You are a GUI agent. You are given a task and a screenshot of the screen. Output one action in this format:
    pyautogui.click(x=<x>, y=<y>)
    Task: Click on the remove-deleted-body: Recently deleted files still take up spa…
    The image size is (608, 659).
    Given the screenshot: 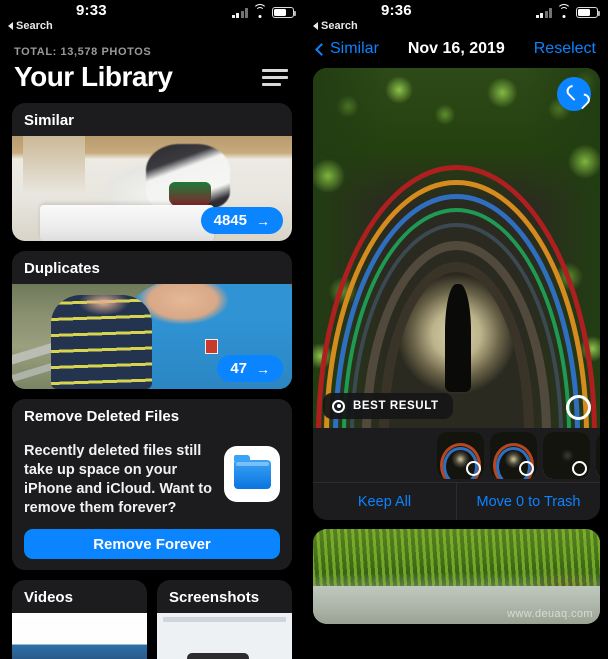 What is the action you would take?
    pyautogui.click(x=152, y=501)
    